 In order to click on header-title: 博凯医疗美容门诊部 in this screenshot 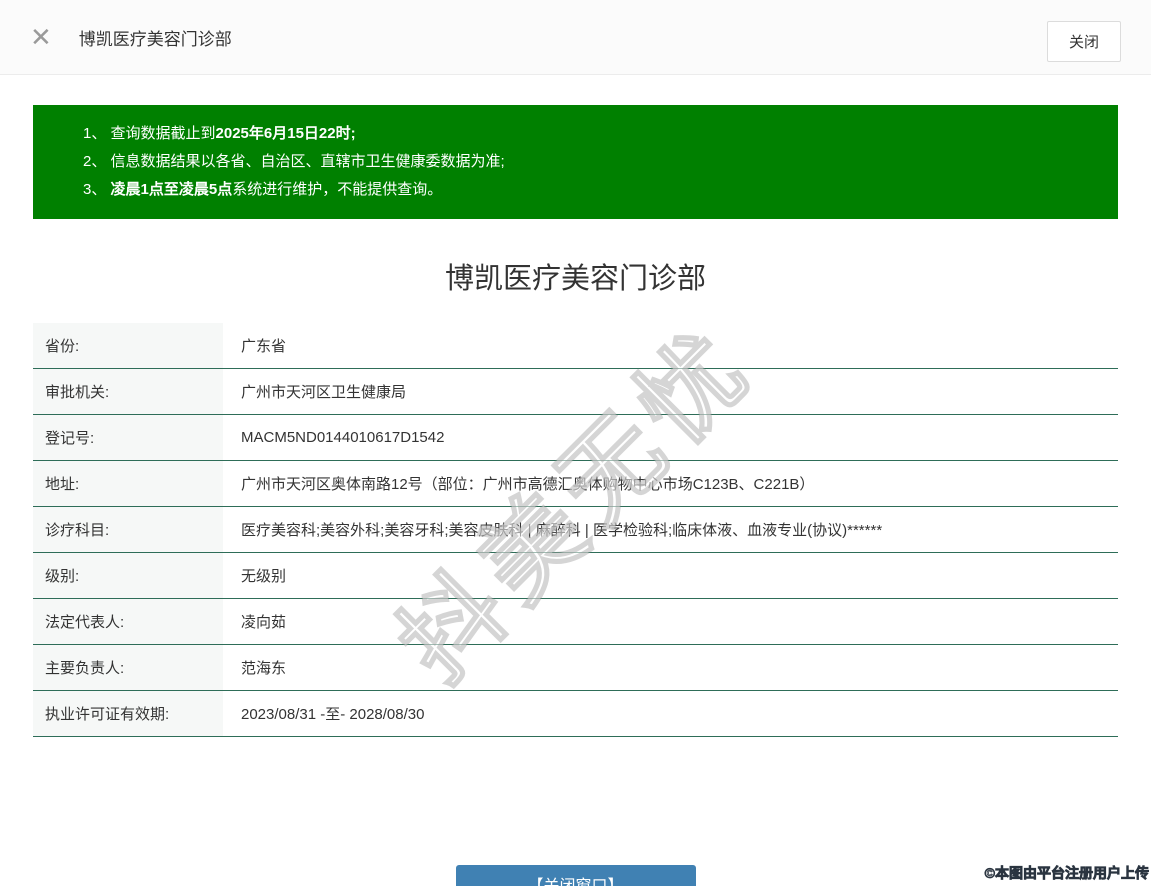, I will do `click(155, 39)`.